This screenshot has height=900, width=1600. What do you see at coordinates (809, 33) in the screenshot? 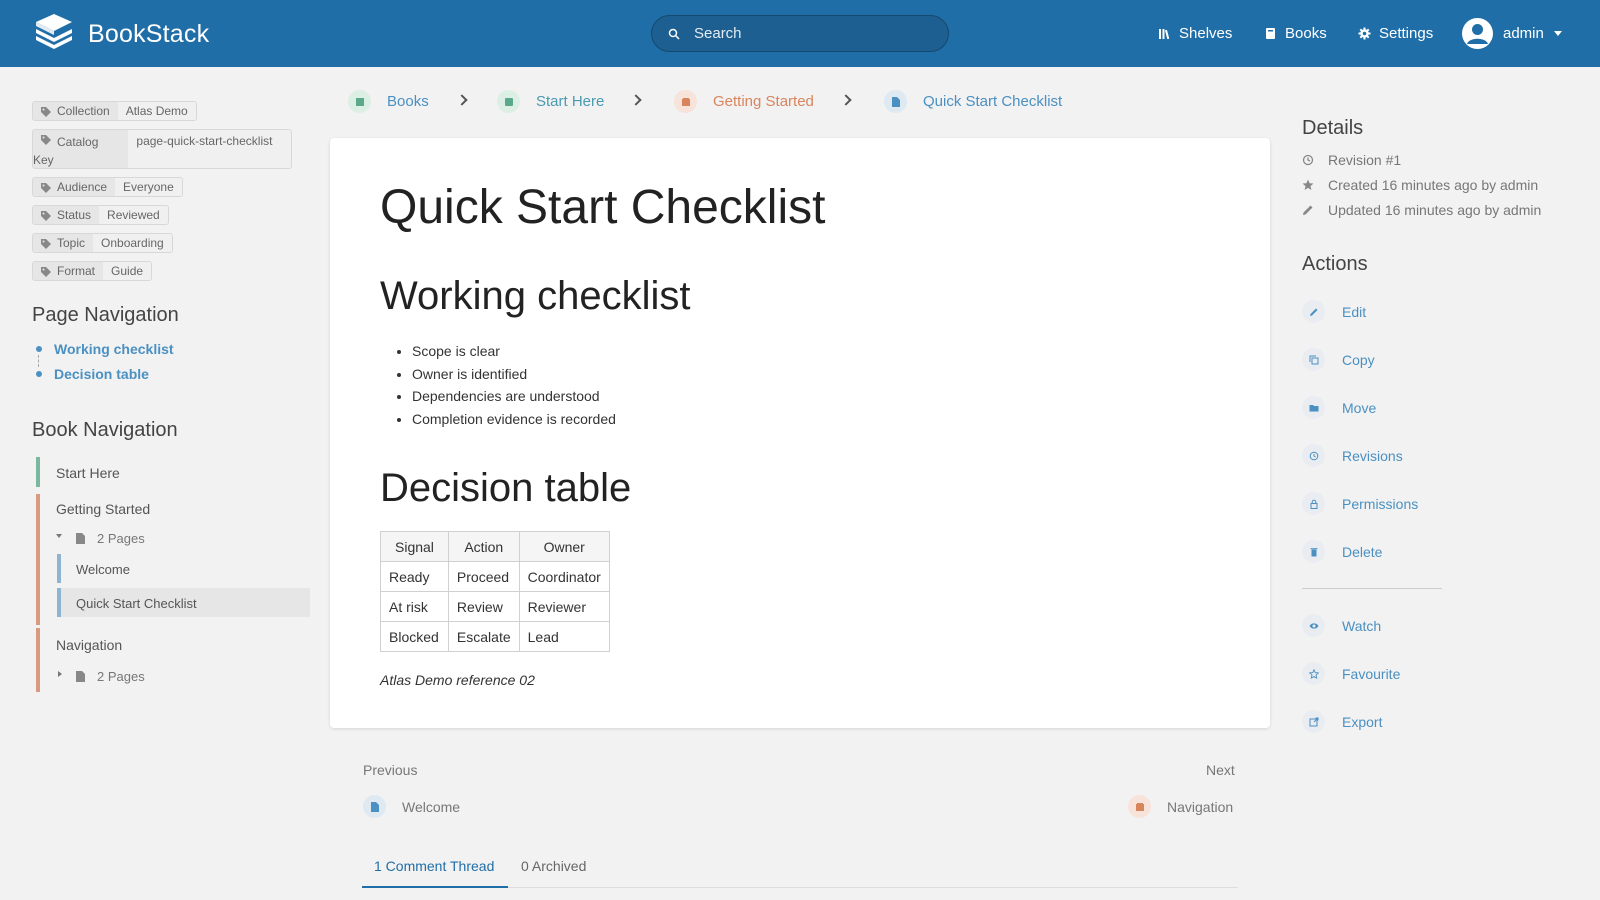
I see `search-input` at bounding box center [809, 33].